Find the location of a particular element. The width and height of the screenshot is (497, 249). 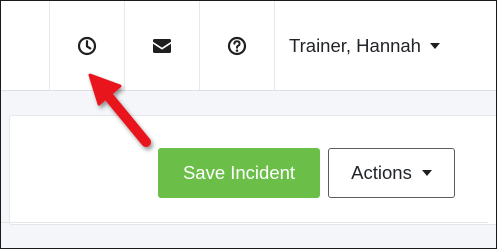

nav-divider is located at coordinates (274, 45).